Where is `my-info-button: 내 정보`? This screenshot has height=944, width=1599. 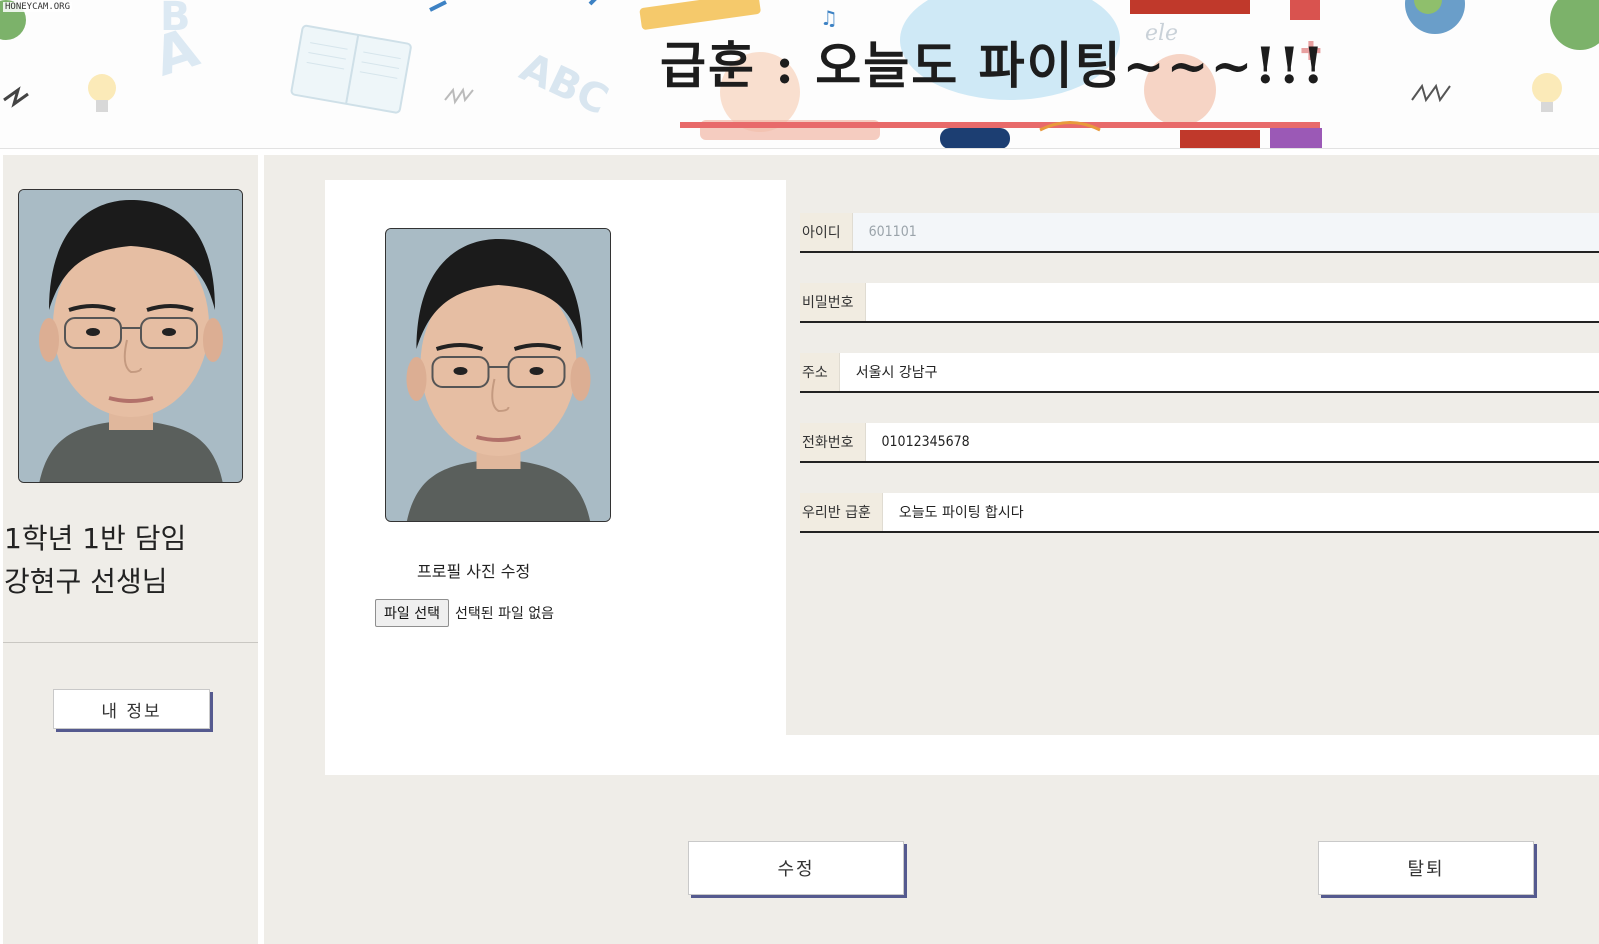 my-info-button: 내 정보 is located at coordinates (131, 709).